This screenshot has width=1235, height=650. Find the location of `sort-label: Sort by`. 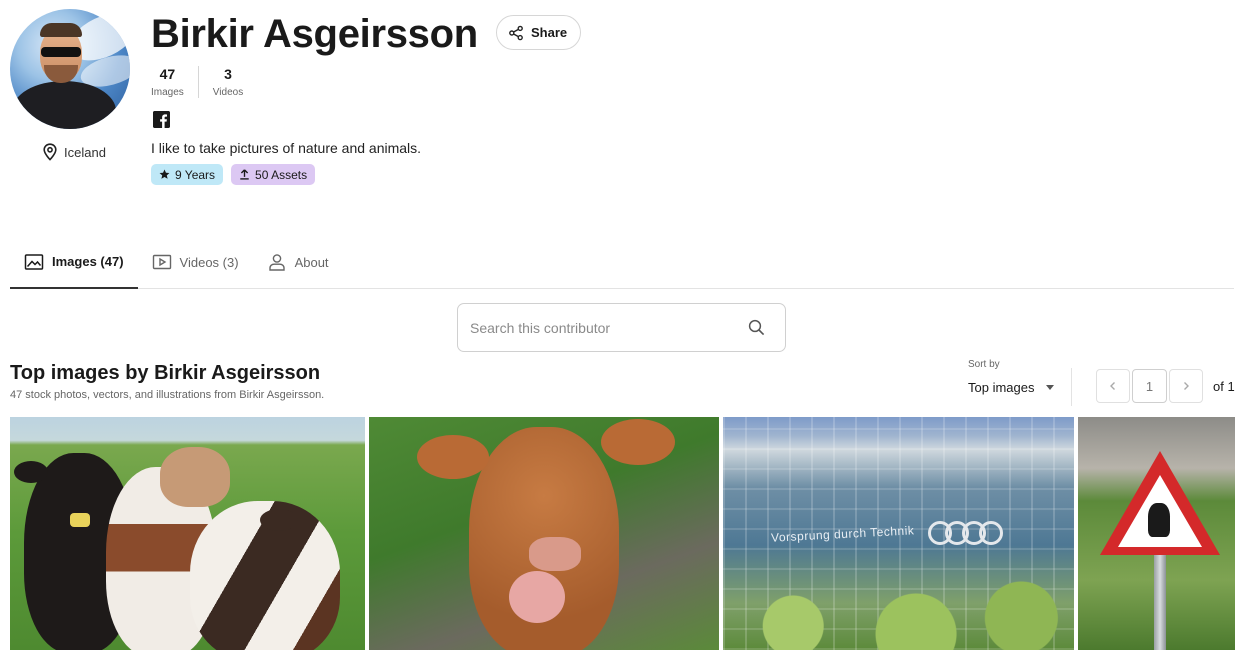

sort-label: Sort by is located at coordinates (984, 364).